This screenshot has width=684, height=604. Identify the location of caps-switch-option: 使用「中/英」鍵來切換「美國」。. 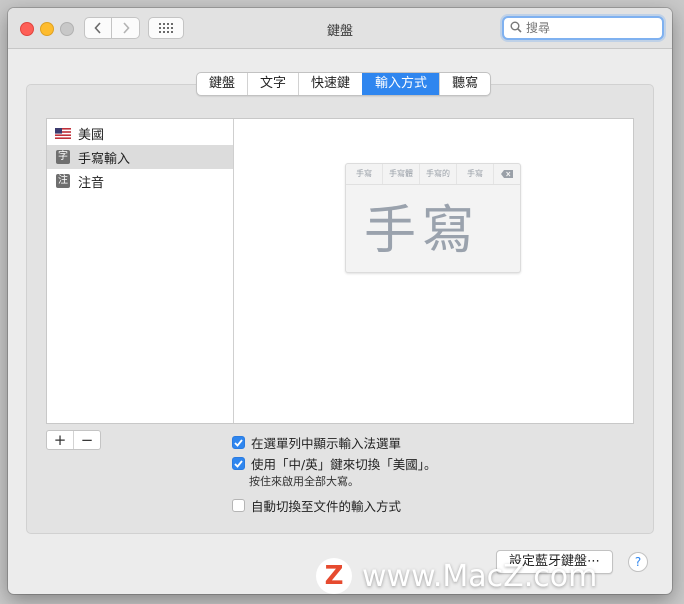
(334, 463).